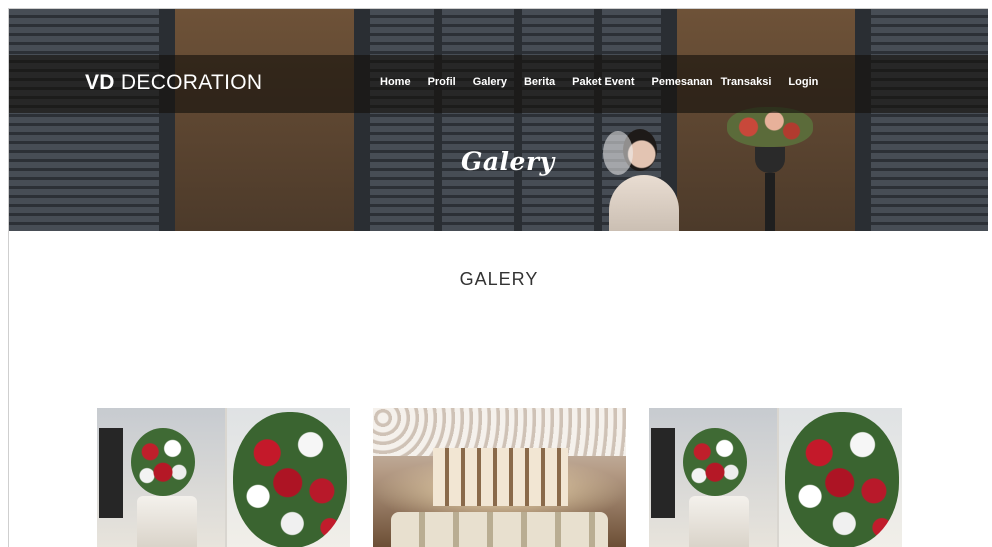 The width and height of the screenshot is (992, 547). What do you see at coordinates (191, 82) in the screenshot?
I see `brand-rest: DECORATION` at bounding box center [191, 82].